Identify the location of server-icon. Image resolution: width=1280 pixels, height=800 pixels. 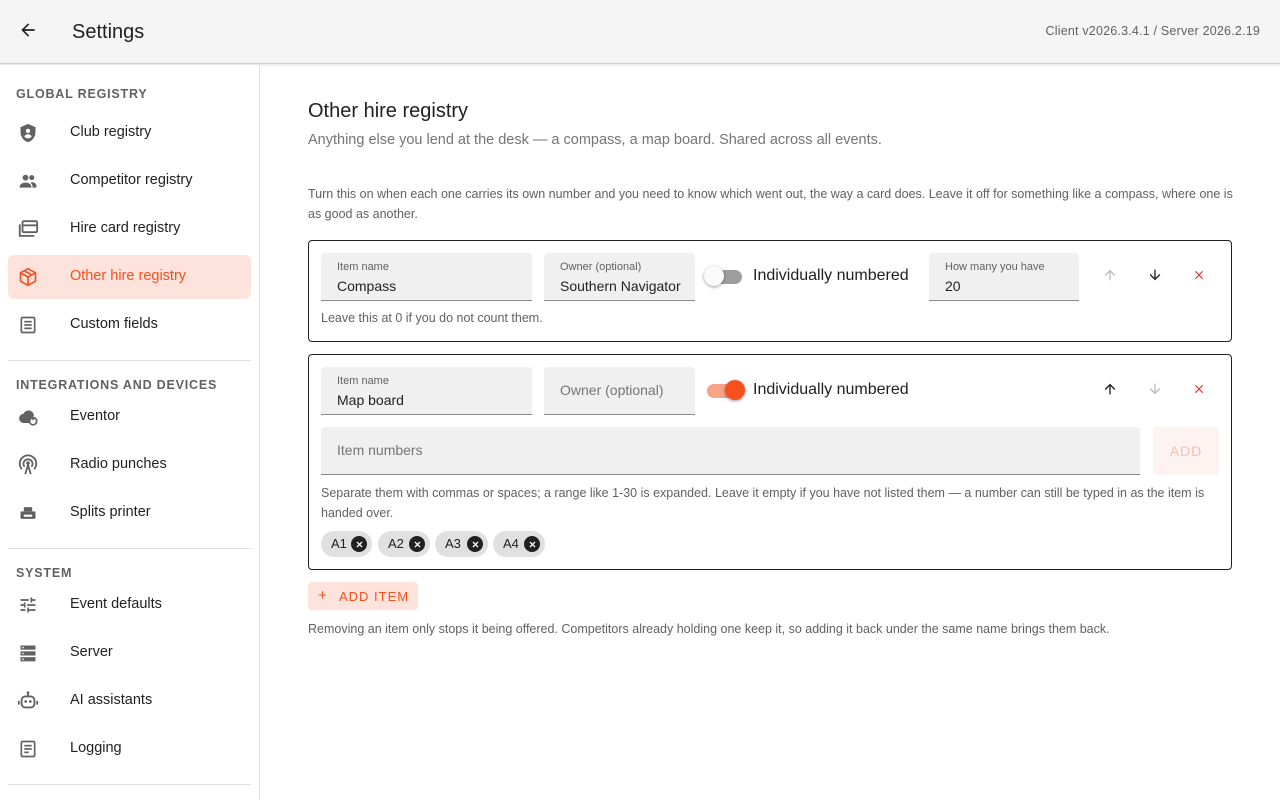
(28, 653).